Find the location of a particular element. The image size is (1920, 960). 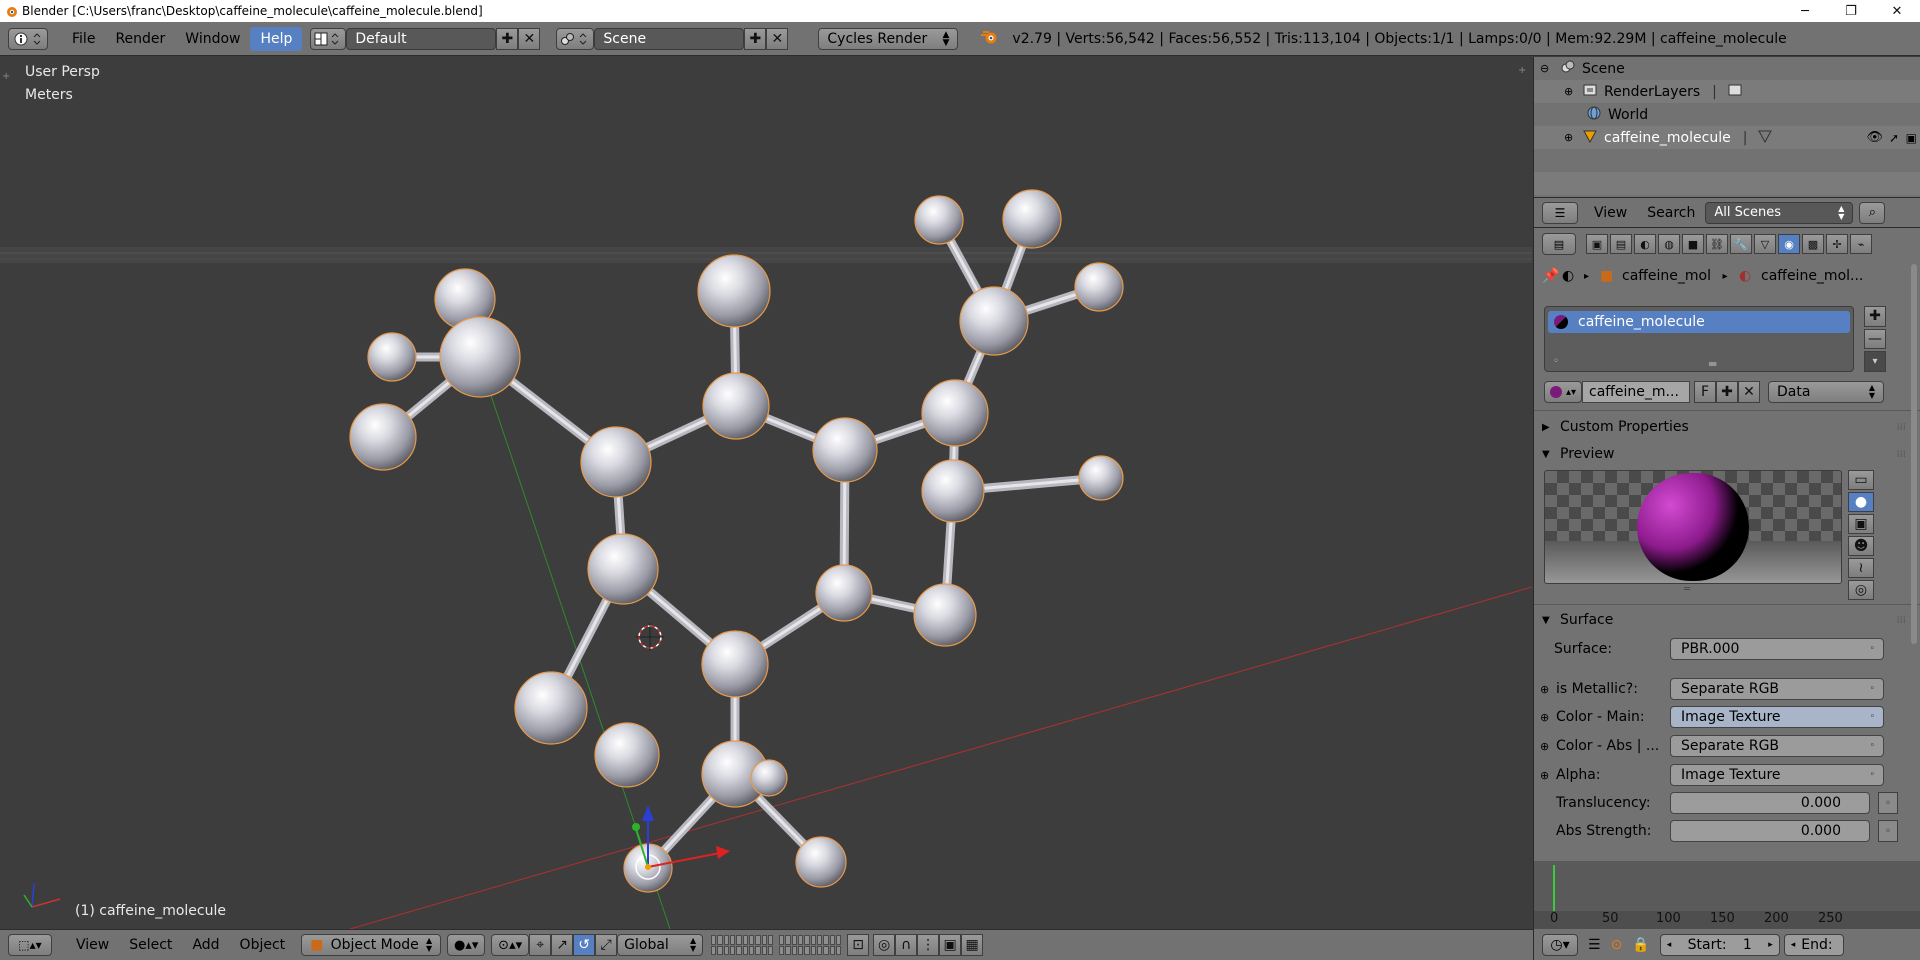

end-frame-field: ◂ End: is located at coordinates (1813, 944).